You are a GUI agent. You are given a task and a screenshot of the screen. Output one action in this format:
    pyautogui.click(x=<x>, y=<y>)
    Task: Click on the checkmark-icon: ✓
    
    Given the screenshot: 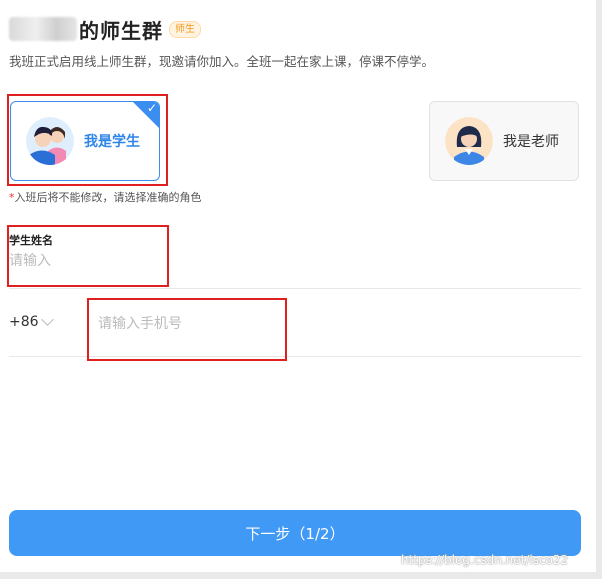 What is the action you would take?
    pyautogui.click(x=151, y=108)
    